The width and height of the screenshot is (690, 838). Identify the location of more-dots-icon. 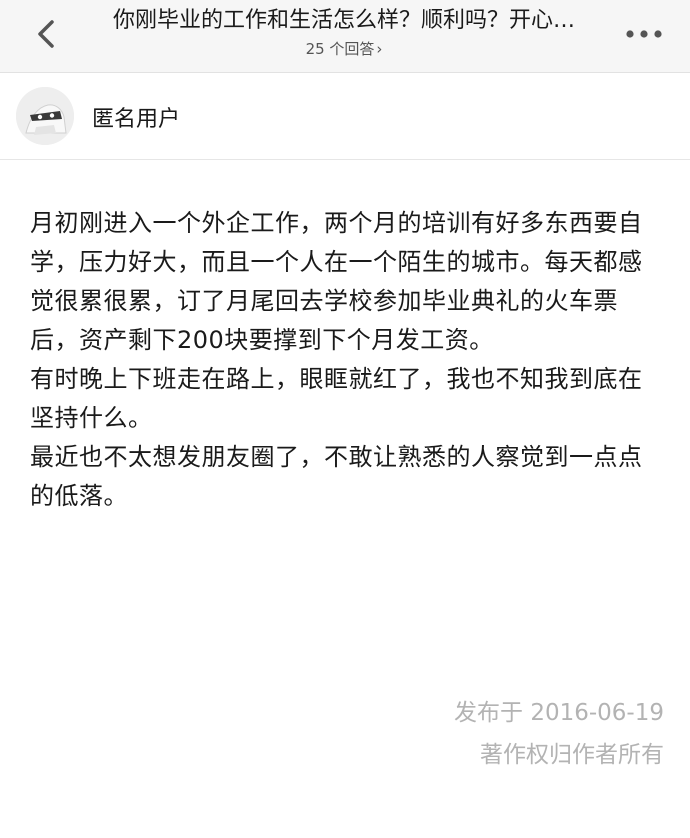
(644, 34).